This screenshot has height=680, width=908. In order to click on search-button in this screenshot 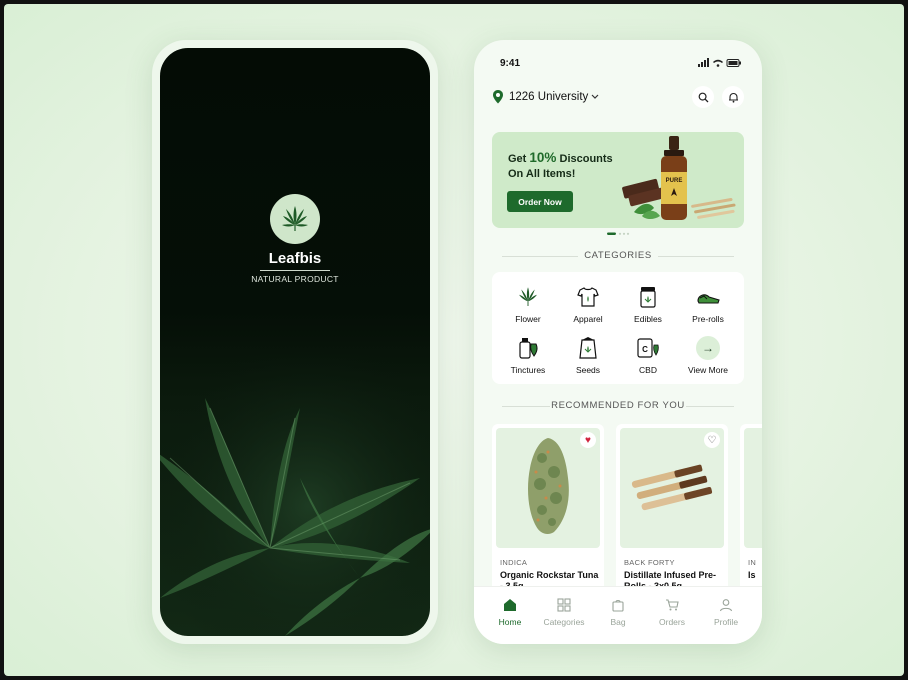, I will do `click(703, 97)`.